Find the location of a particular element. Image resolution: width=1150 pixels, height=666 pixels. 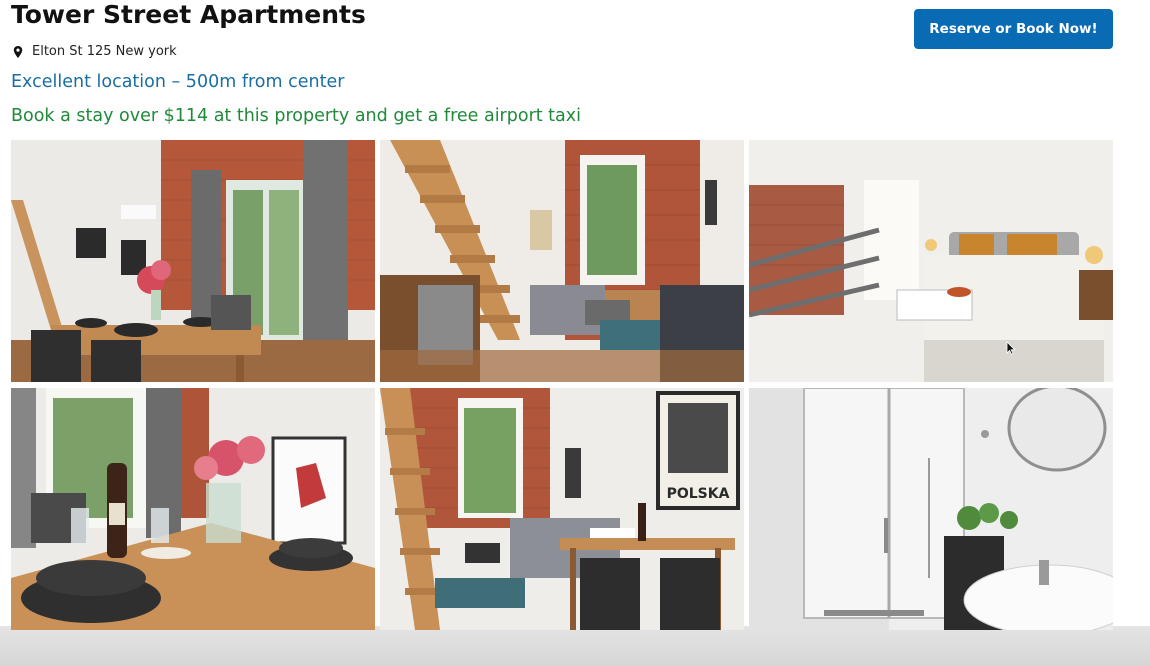

gallery-photo-5: POLSKA is located at coordinates (562, 509).